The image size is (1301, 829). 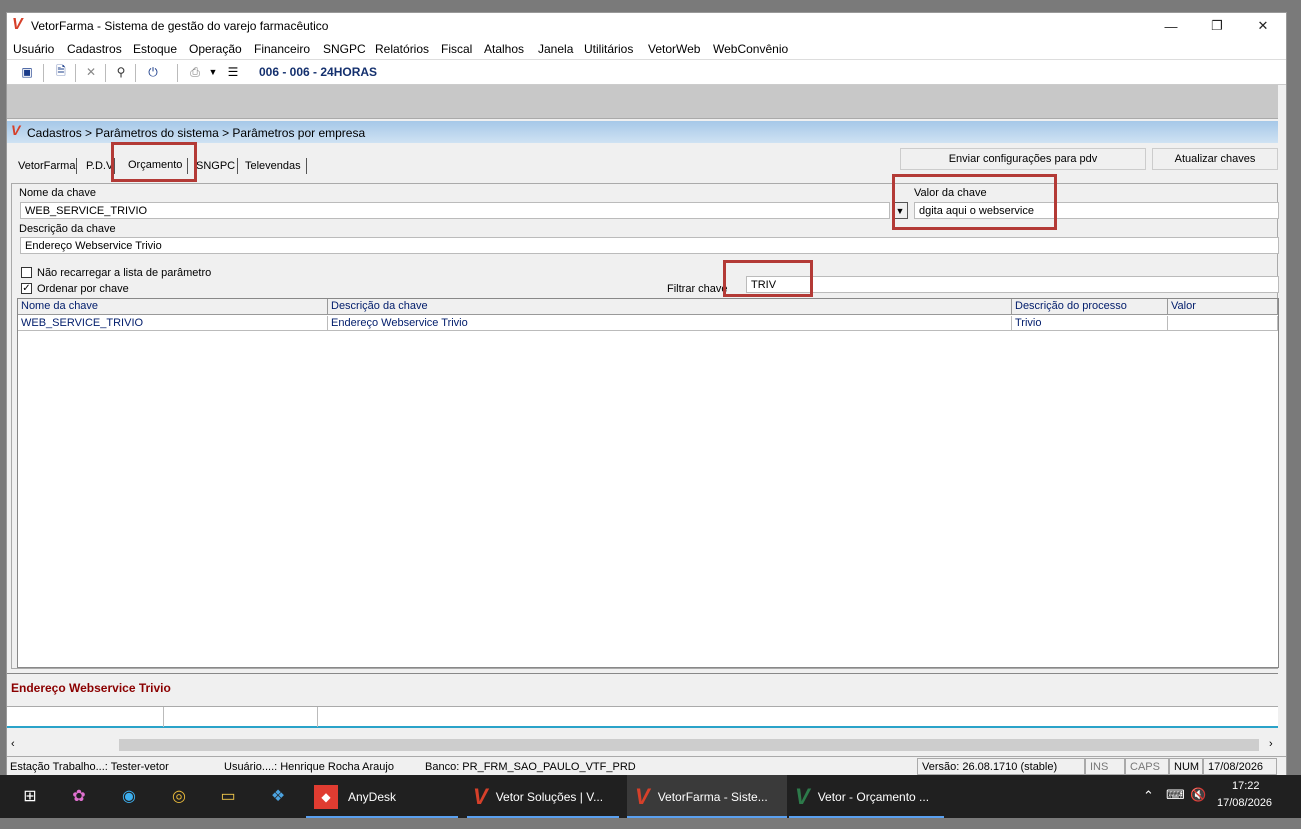 I want to click on close-button: ✕, so click(x=1263, y=26).